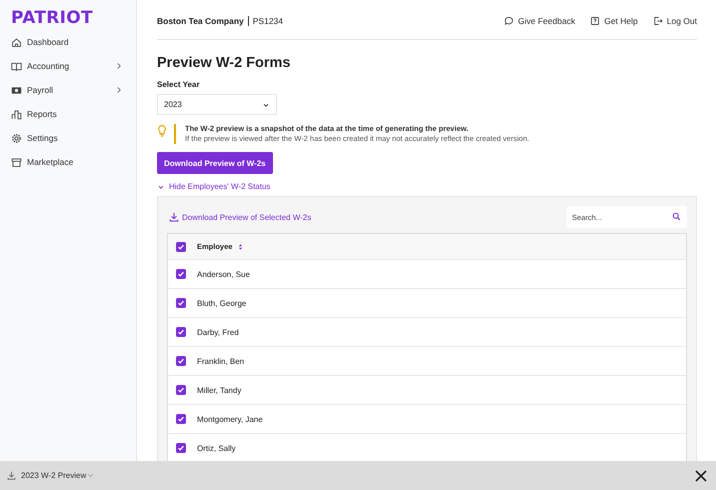 The image size is (716, 490). What do you see at coordinates (16, 42) in the screenshot?
I see `house-icon` at bounding box center [16, 42].